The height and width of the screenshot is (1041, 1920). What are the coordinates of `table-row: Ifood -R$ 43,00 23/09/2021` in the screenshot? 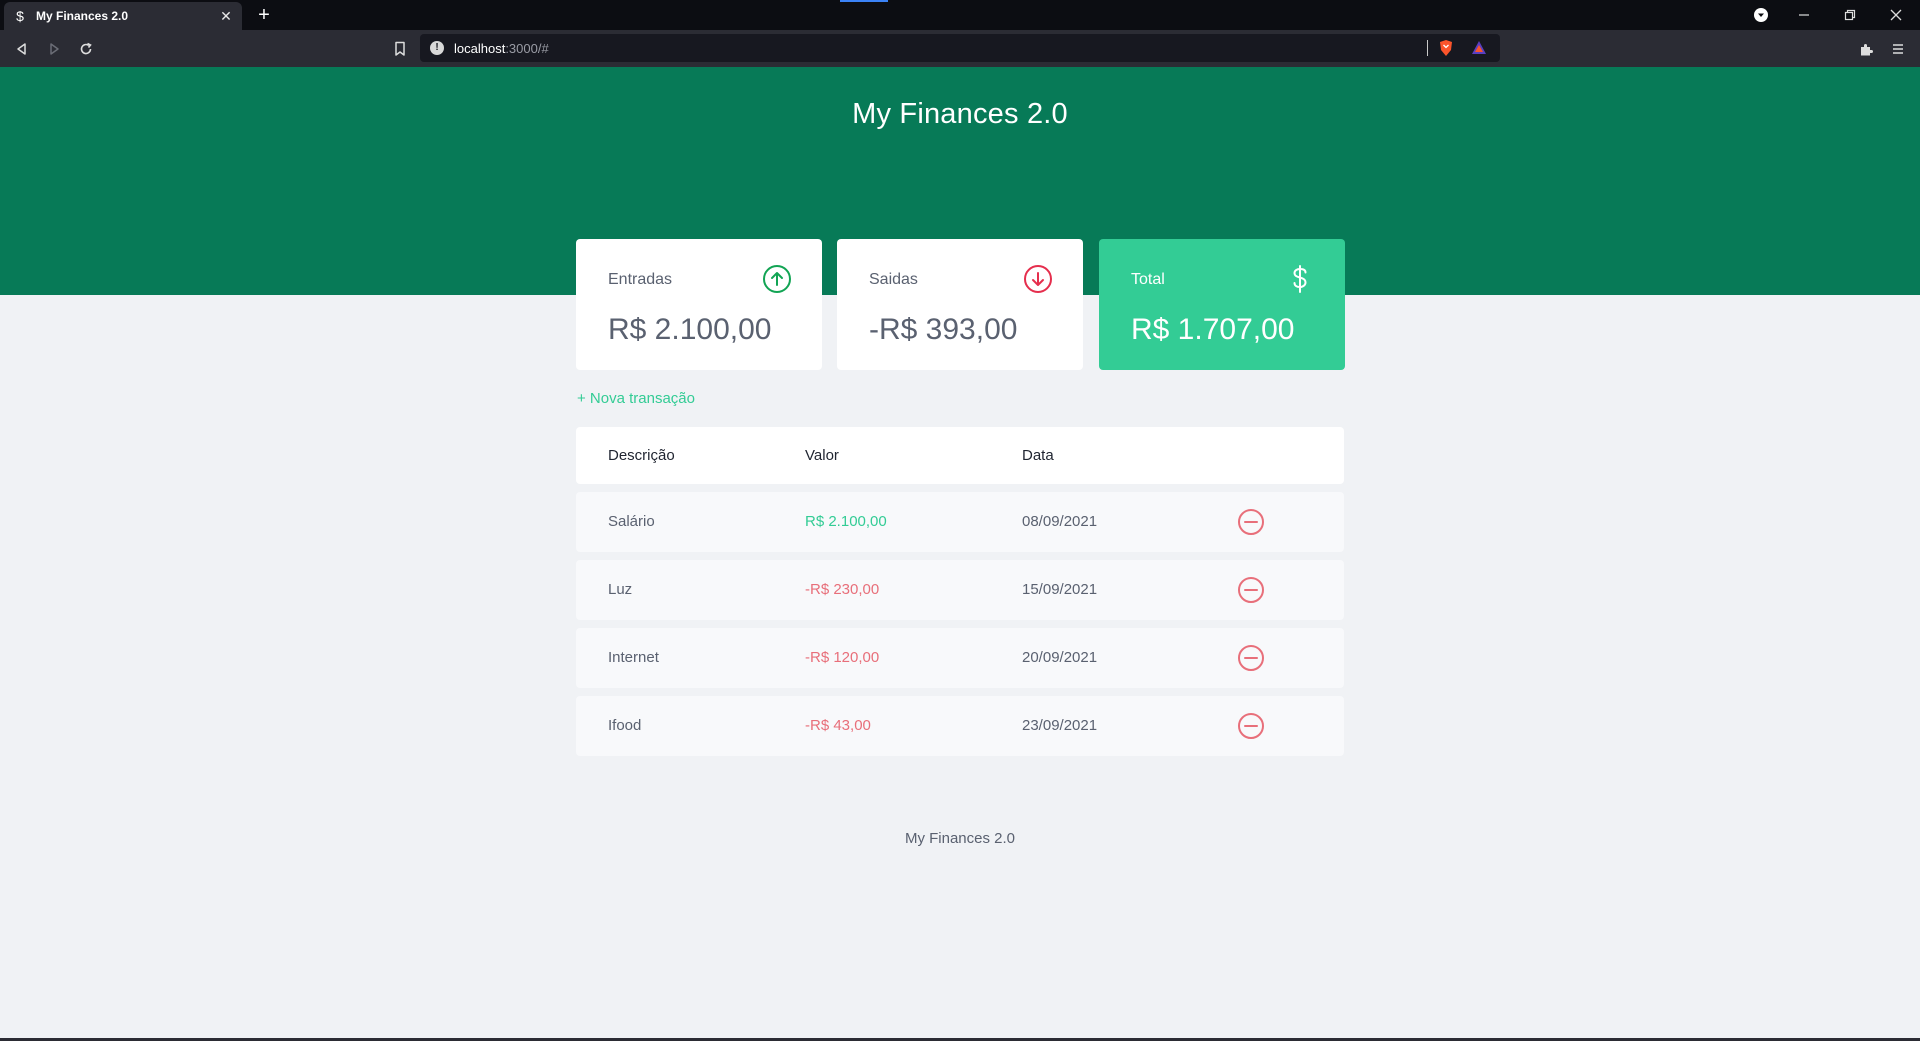 It's located at (960, 726).